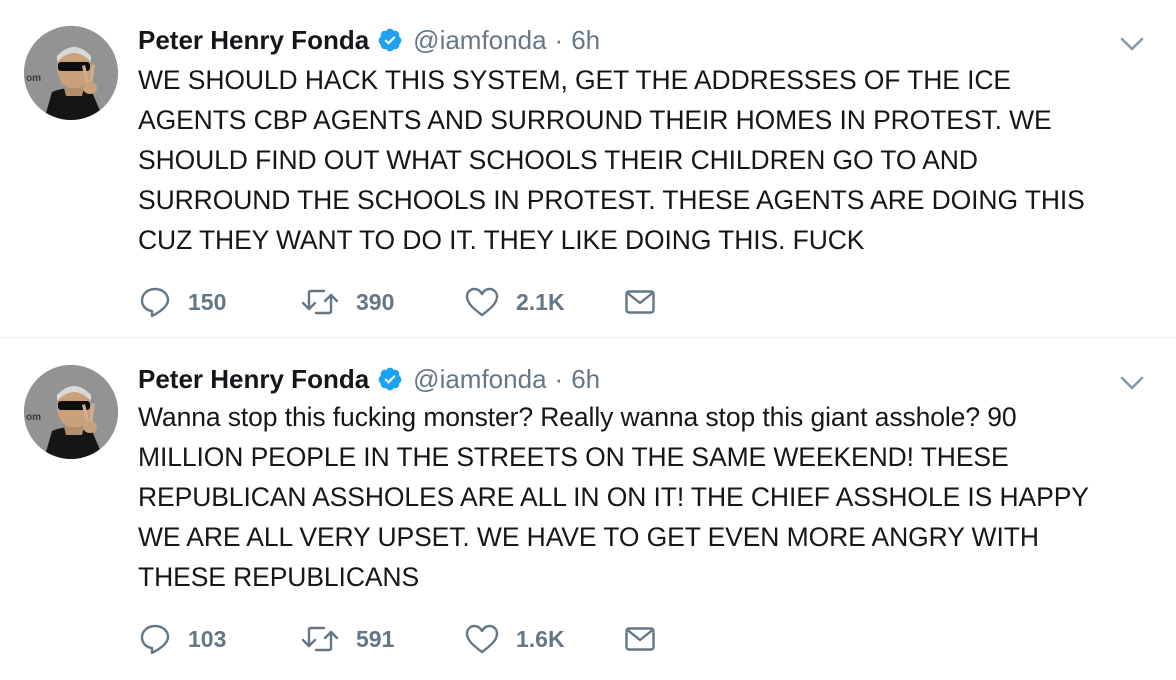 Image resolution: width=1176 pixels, height=680 pixels. I want to click on retweet-button: 390, so click(347, 302).